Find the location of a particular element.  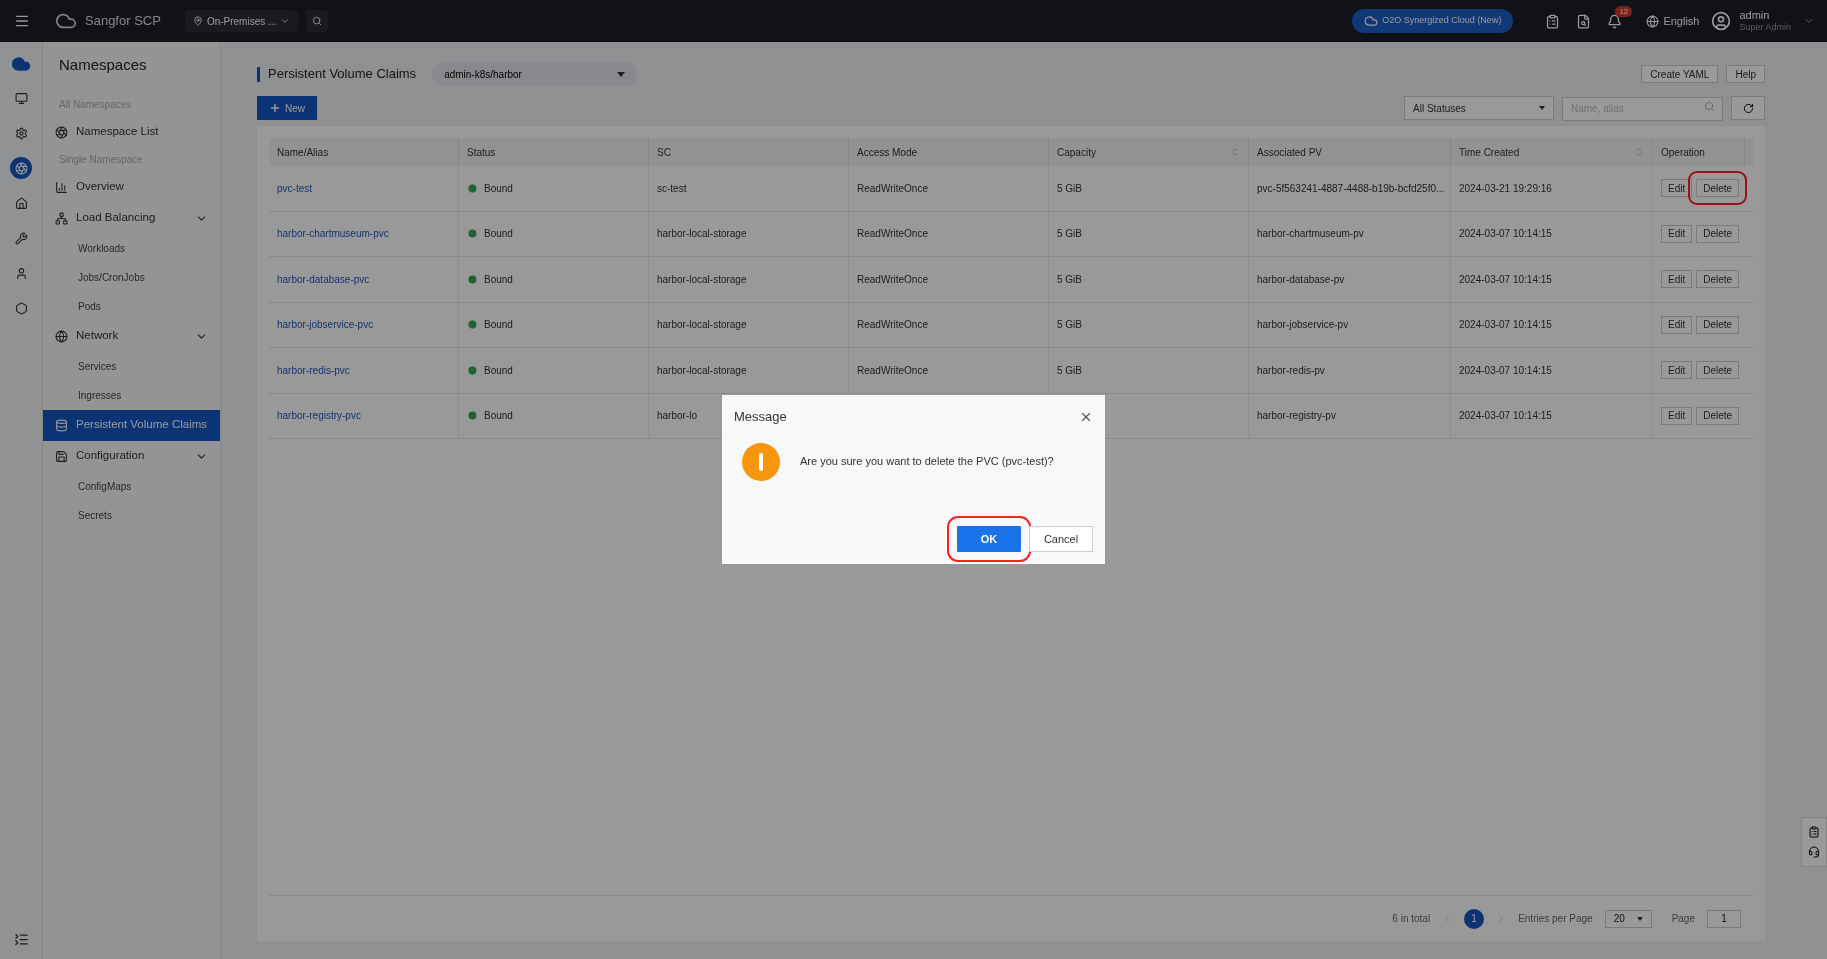

status-filter: All Statuses is located at coordinates (1479, 108).